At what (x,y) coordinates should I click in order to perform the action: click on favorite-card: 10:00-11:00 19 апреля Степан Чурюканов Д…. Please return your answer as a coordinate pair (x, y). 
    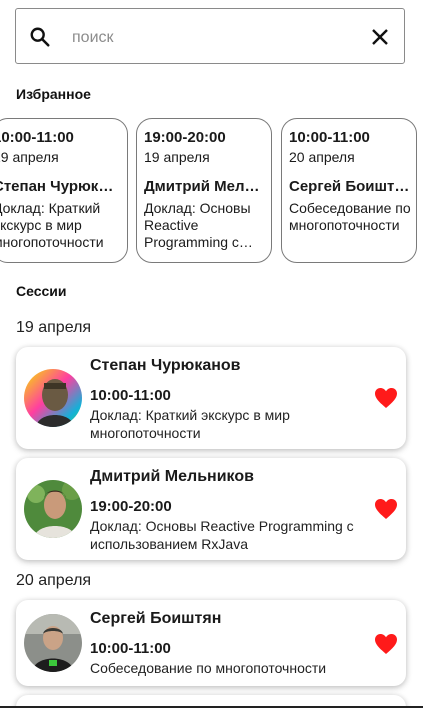
    Looking at the image, I should click on (64, 190).